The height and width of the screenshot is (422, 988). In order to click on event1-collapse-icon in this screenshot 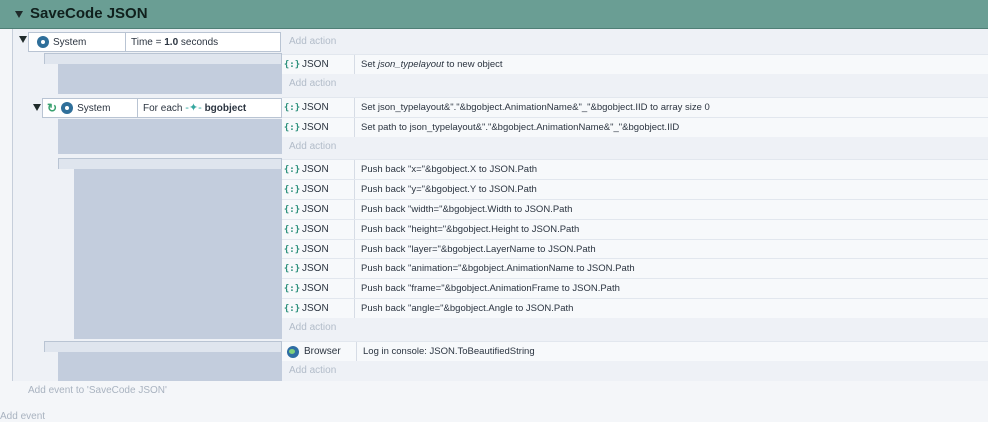, I will do `click(23, 39)`.